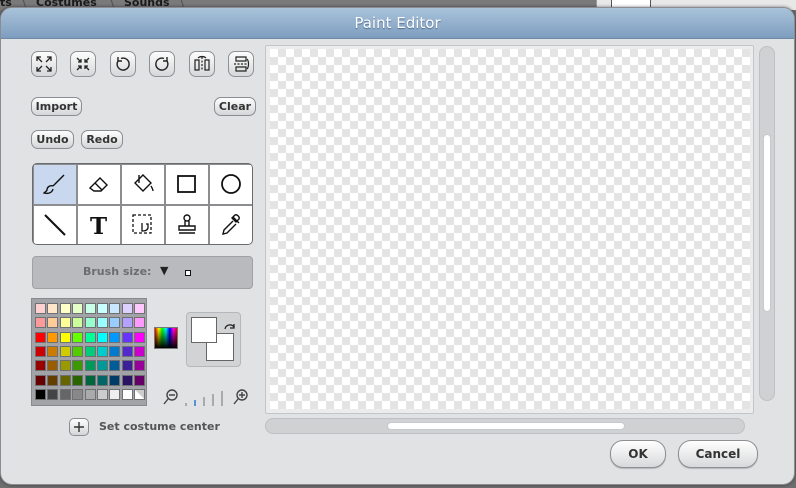  What do you see at coordinates (140, 394) in the screenshot?
I see `transparent-color-swatch` at bounding box center [140, 394].